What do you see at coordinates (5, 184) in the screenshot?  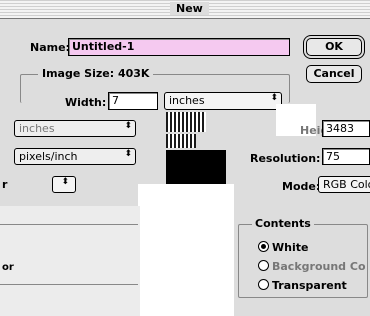 I see `fragment-r: r` at bounding box center [5, 184].